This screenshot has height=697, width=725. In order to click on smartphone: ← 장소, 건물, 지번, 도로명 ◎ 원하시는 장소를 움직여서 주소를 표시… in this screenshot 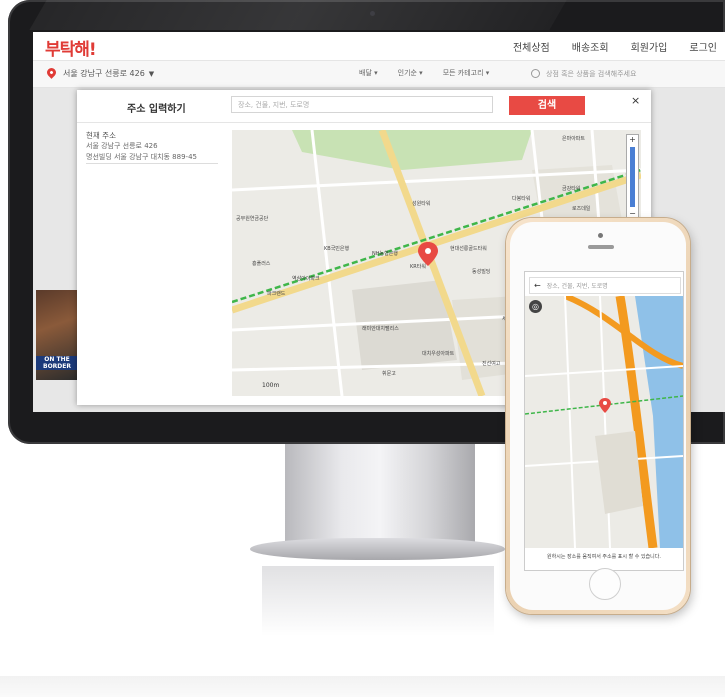, I will do `click(598, 416)`.